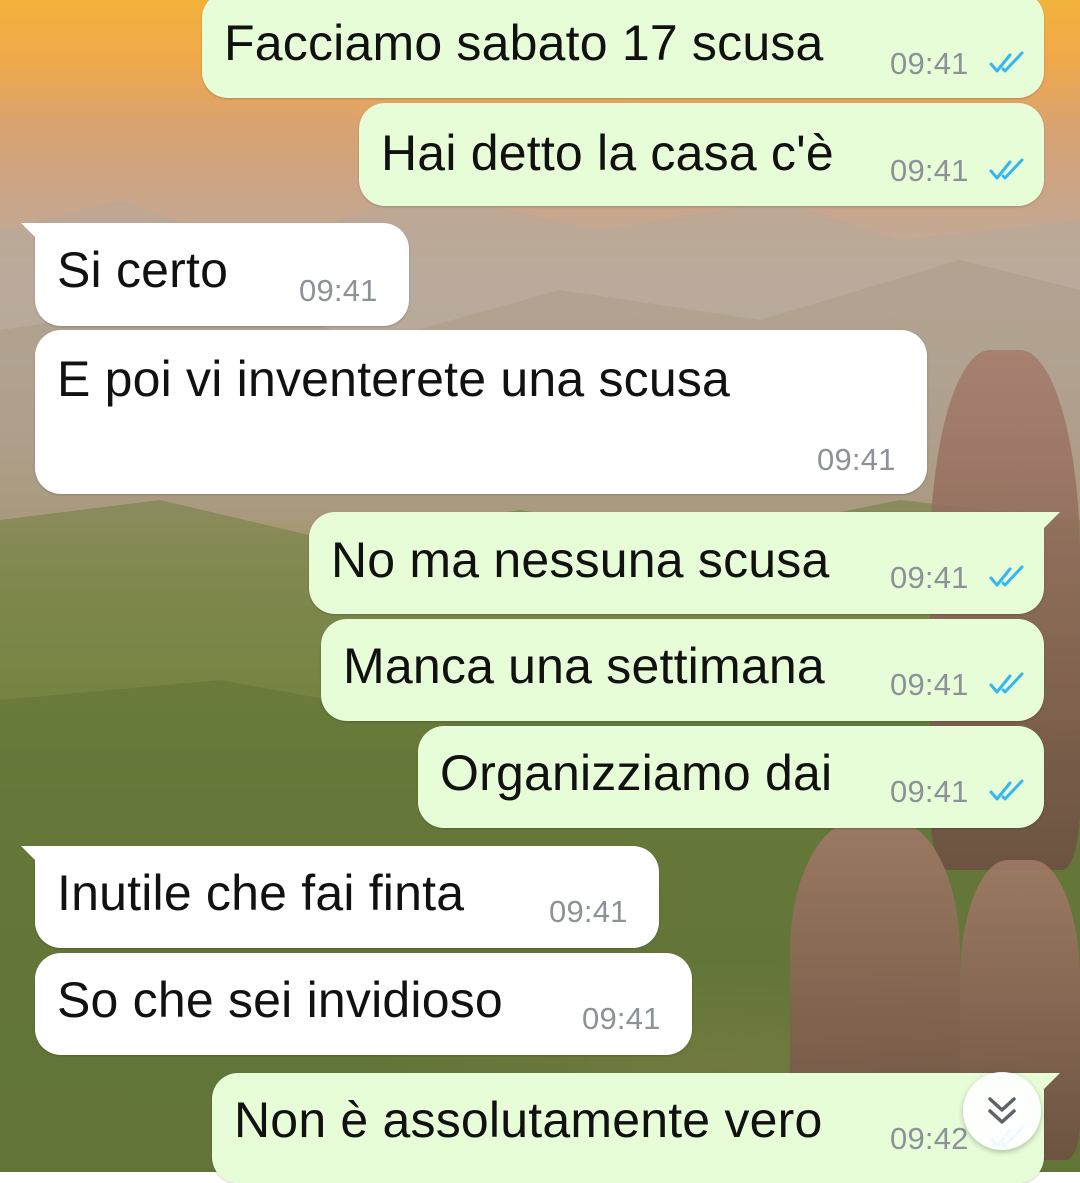 The image size is (1080, 1183). I want to click on message-bubble-outgoing: No ma nessuna scusa 09:41, so click(684, 563).